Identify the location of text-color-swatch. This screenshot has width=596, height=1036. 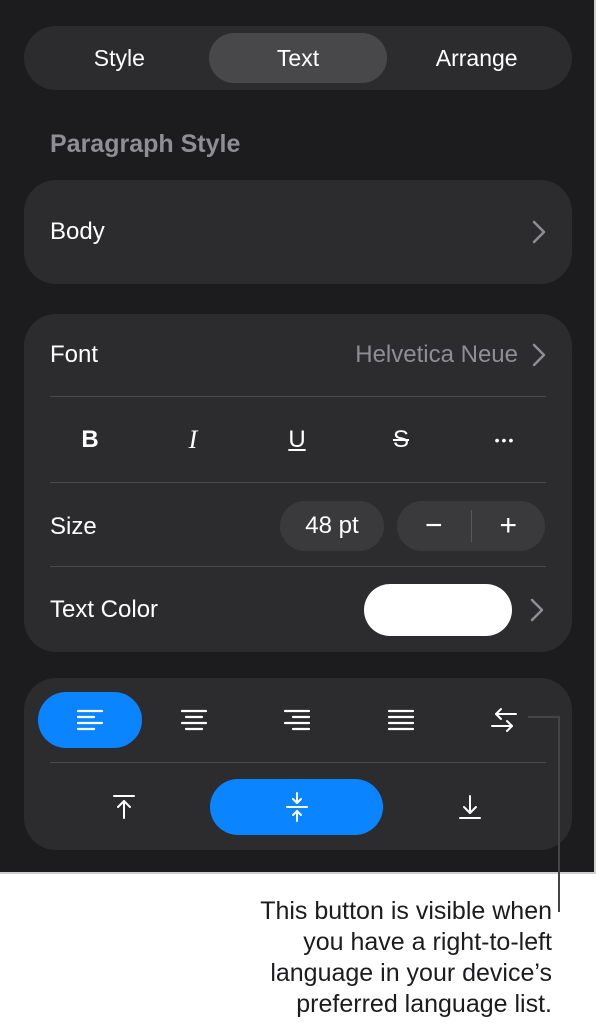
(438, 610).